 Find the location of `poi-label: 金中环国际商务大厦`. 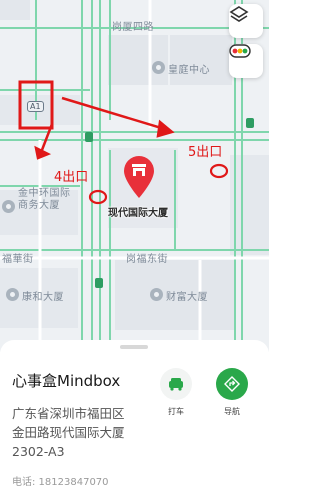

poi-label: 金中环国际商务大厦 is located at coordinates (44, 199).